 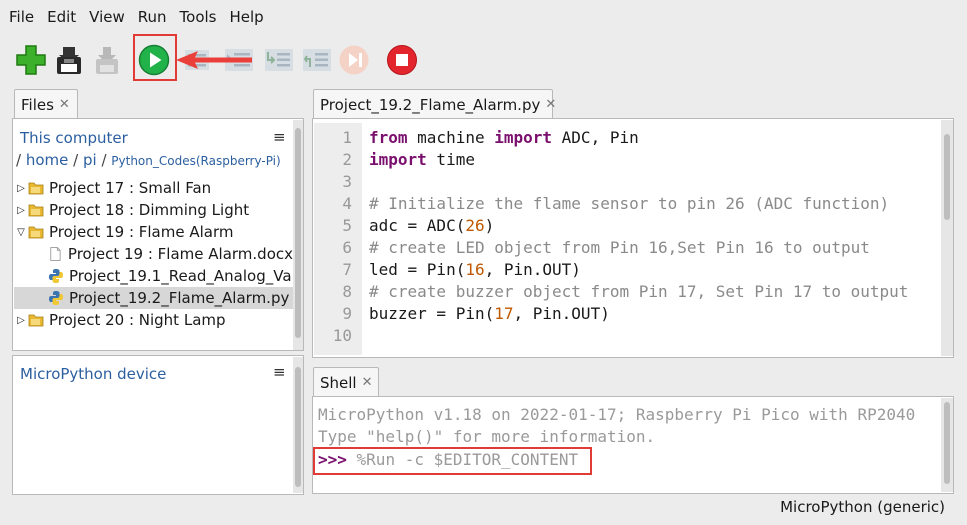 What do you see at coordinates (489, 313) in the screenshot?
I see `code-text: buzzer = Pin(17, Pin.OUT)` at bounding box center [489, 313].